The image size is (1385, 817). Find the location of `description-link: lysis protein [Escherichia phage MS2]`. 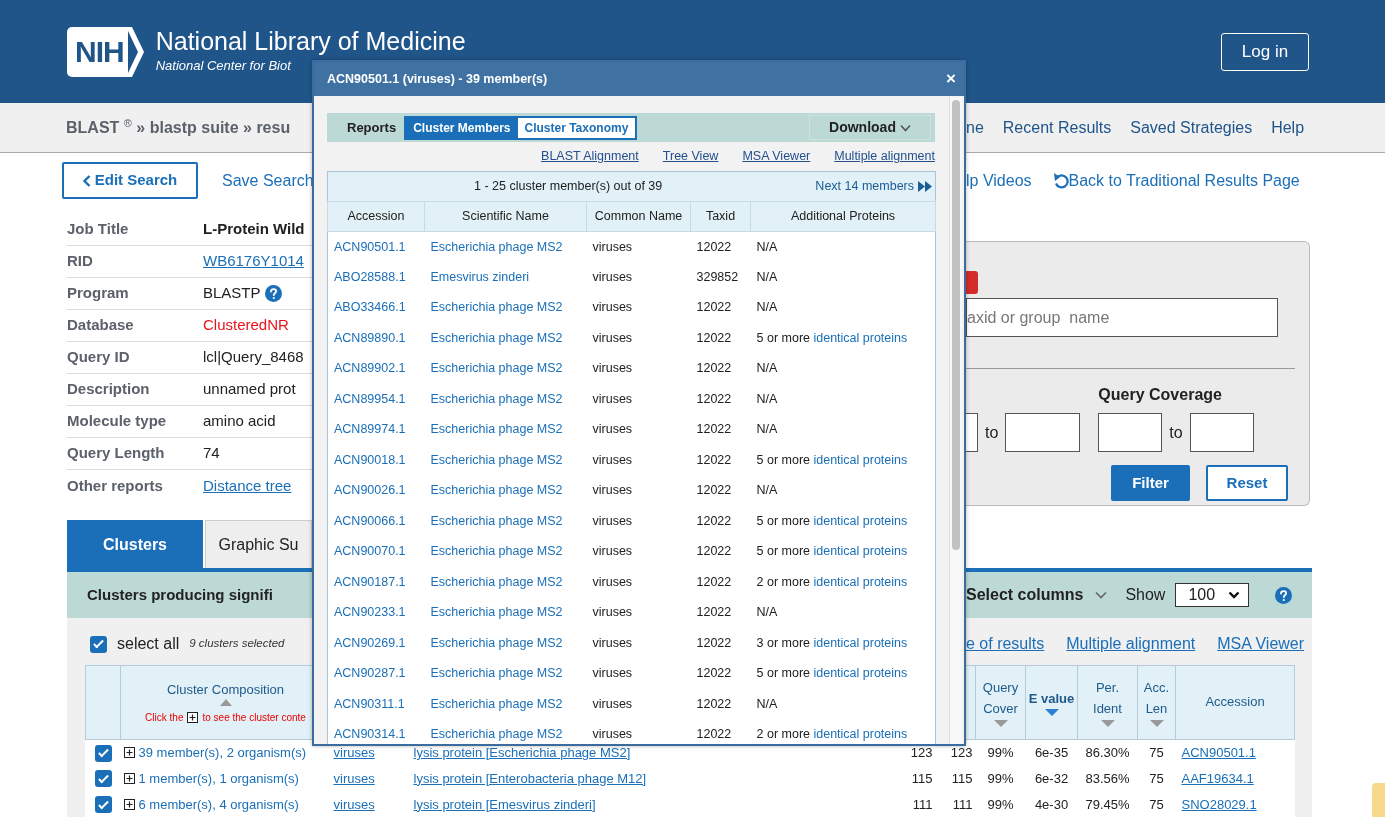

description-link: lysis protein [Escherichia phage MS2] is located at coordinates (522, 752).